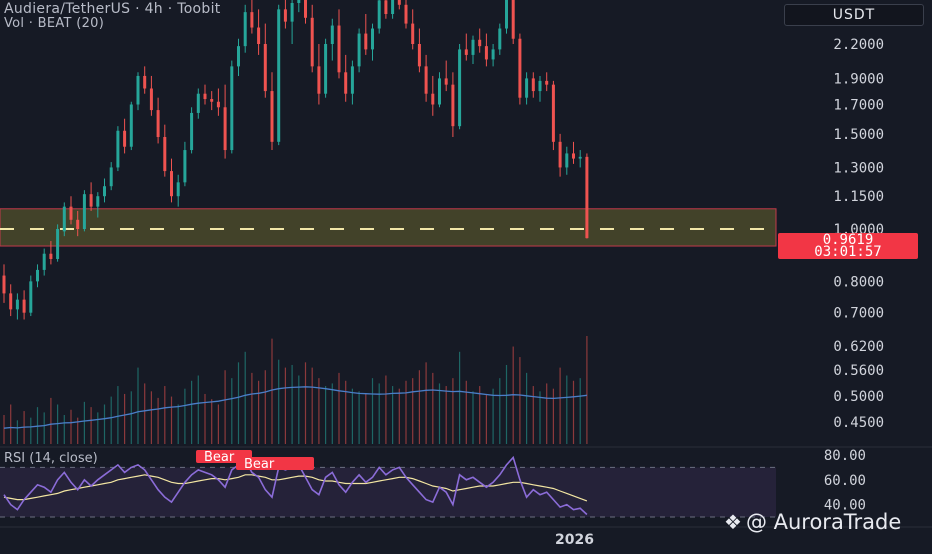 Image resolution: width=932 pixels, height=554 pixels. What do you see at coordinates (858, 105) in the screenshot?
I see `price-axis-tick: 1.7000` at bounding box center [858, 105].